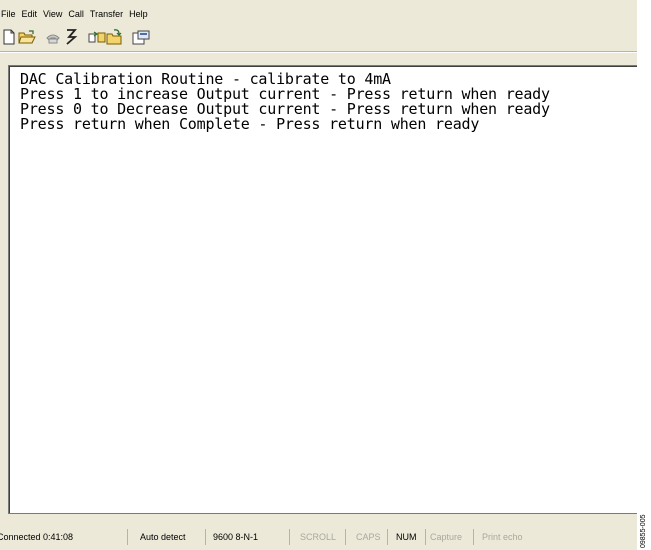 The width and height of the screenshot is (651, 550). What do you see at coordinates (52, 14) in the screenshot?
I see `menu-view: View` at bounding box center [52, 14].